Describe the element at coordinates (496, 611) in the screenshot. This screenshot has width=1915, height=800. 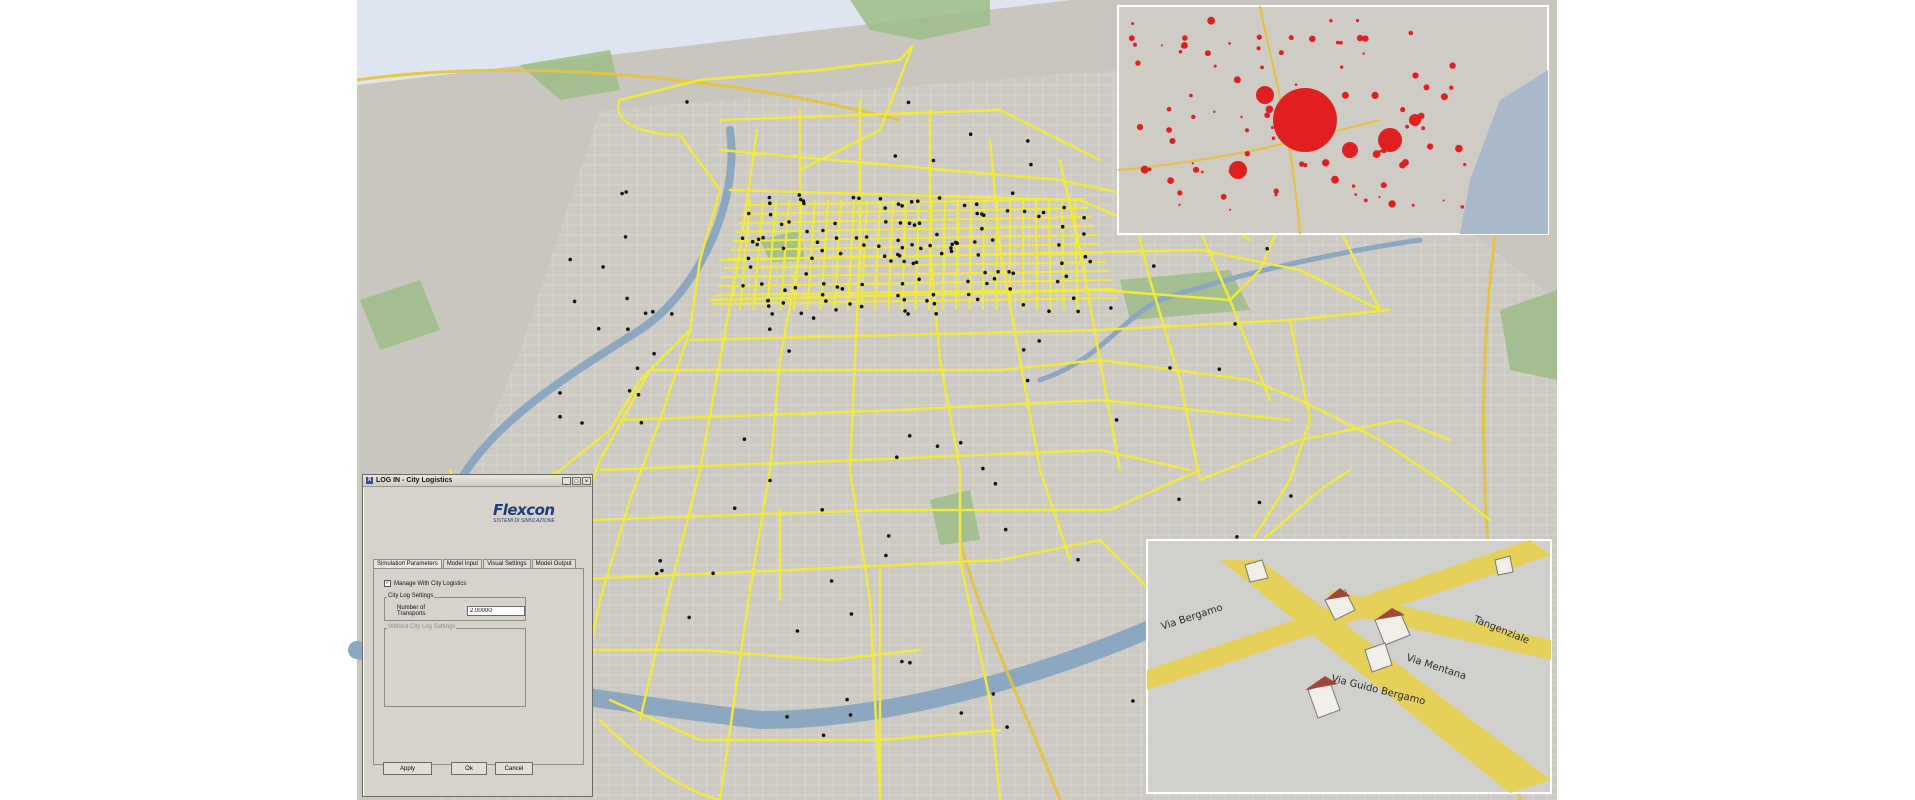
I see `number-of-transports-input` at that location.